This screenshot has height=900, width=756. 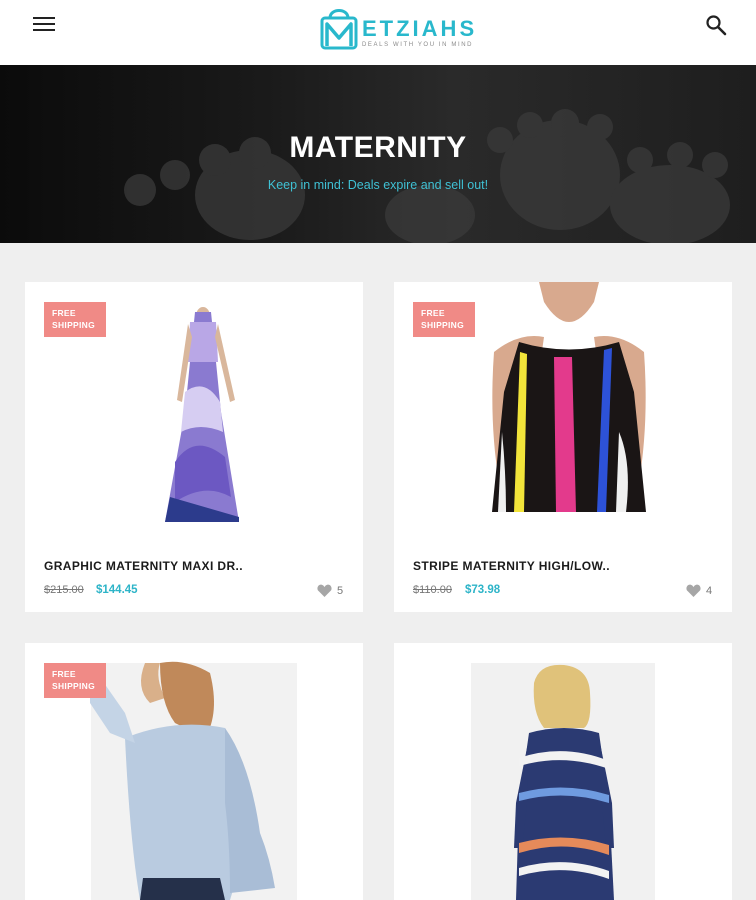 I want to click on top-app-bar: ETZIAHS DEALS WITH YOU IN MIND, so click(x=378, y=32).